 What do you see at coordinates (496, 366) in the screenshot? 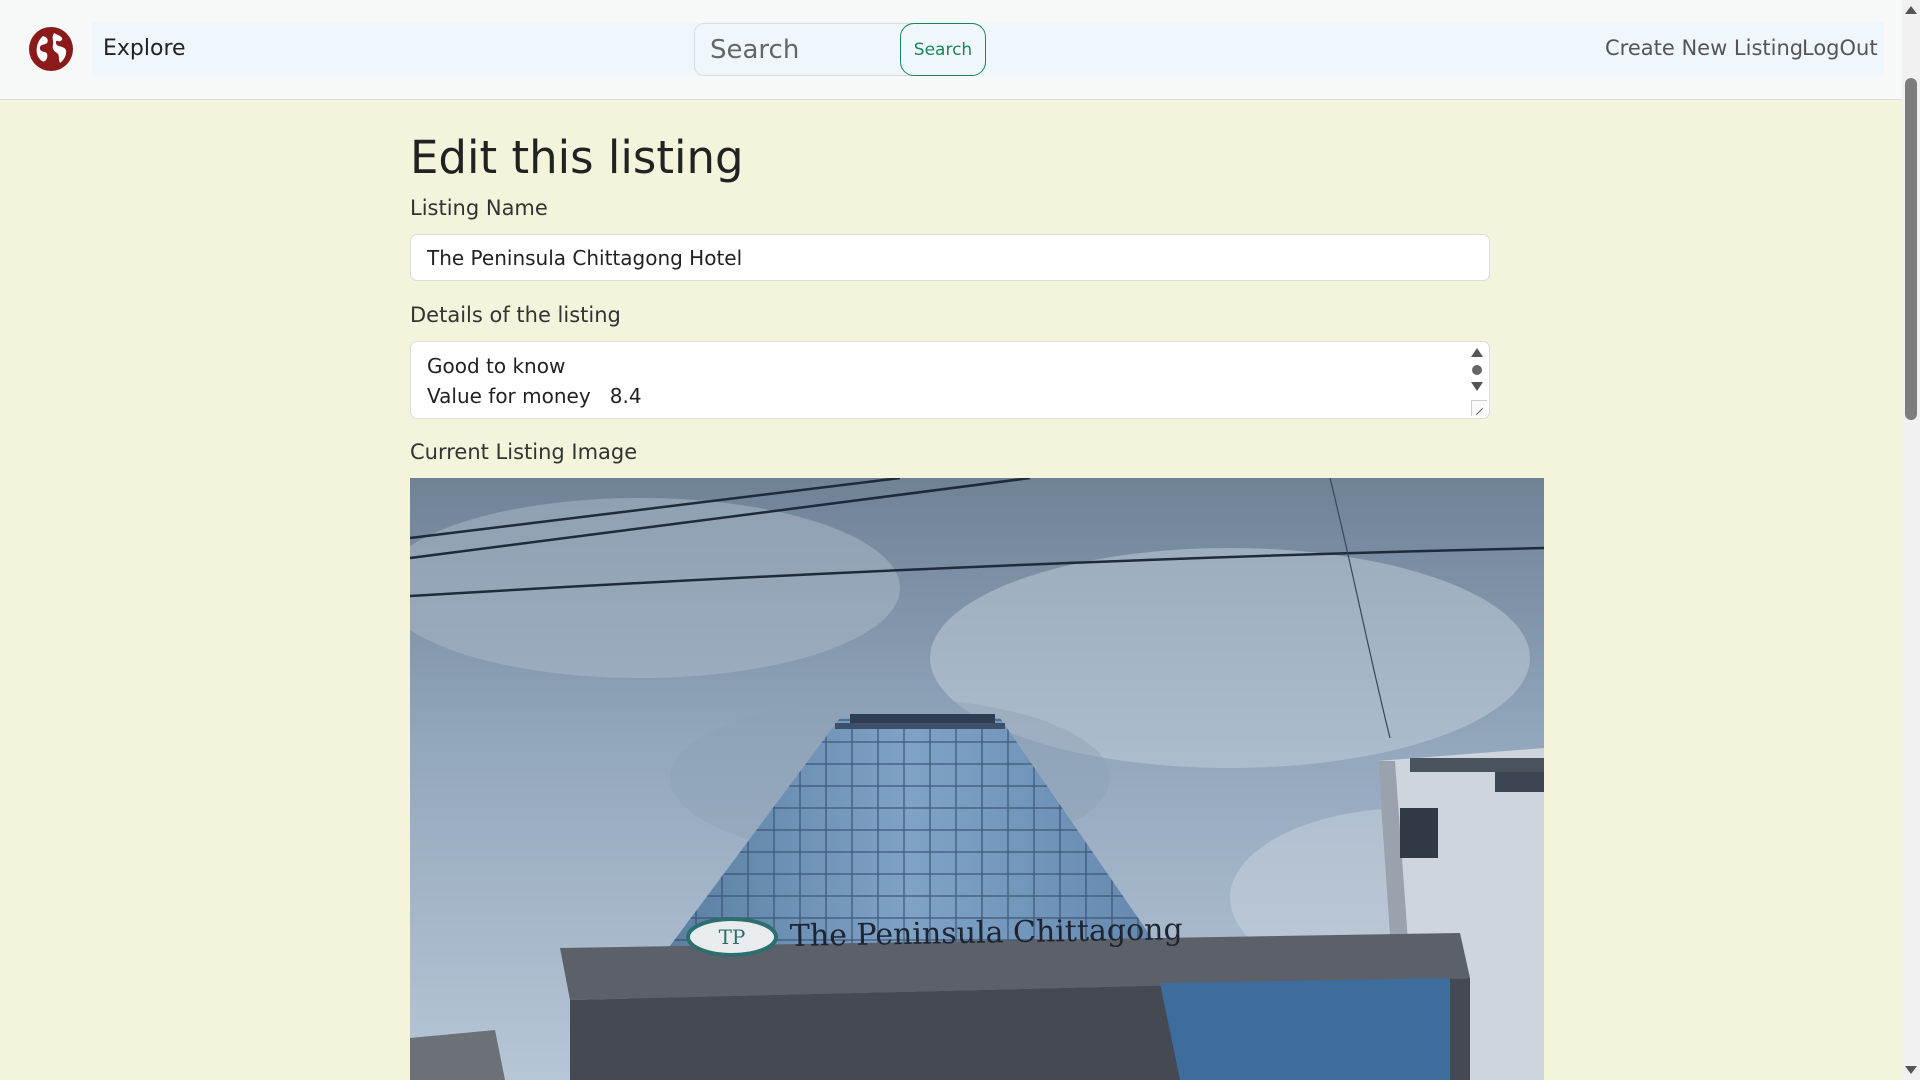
I see `details-line: Good to know` at bounding box center [496, 366].